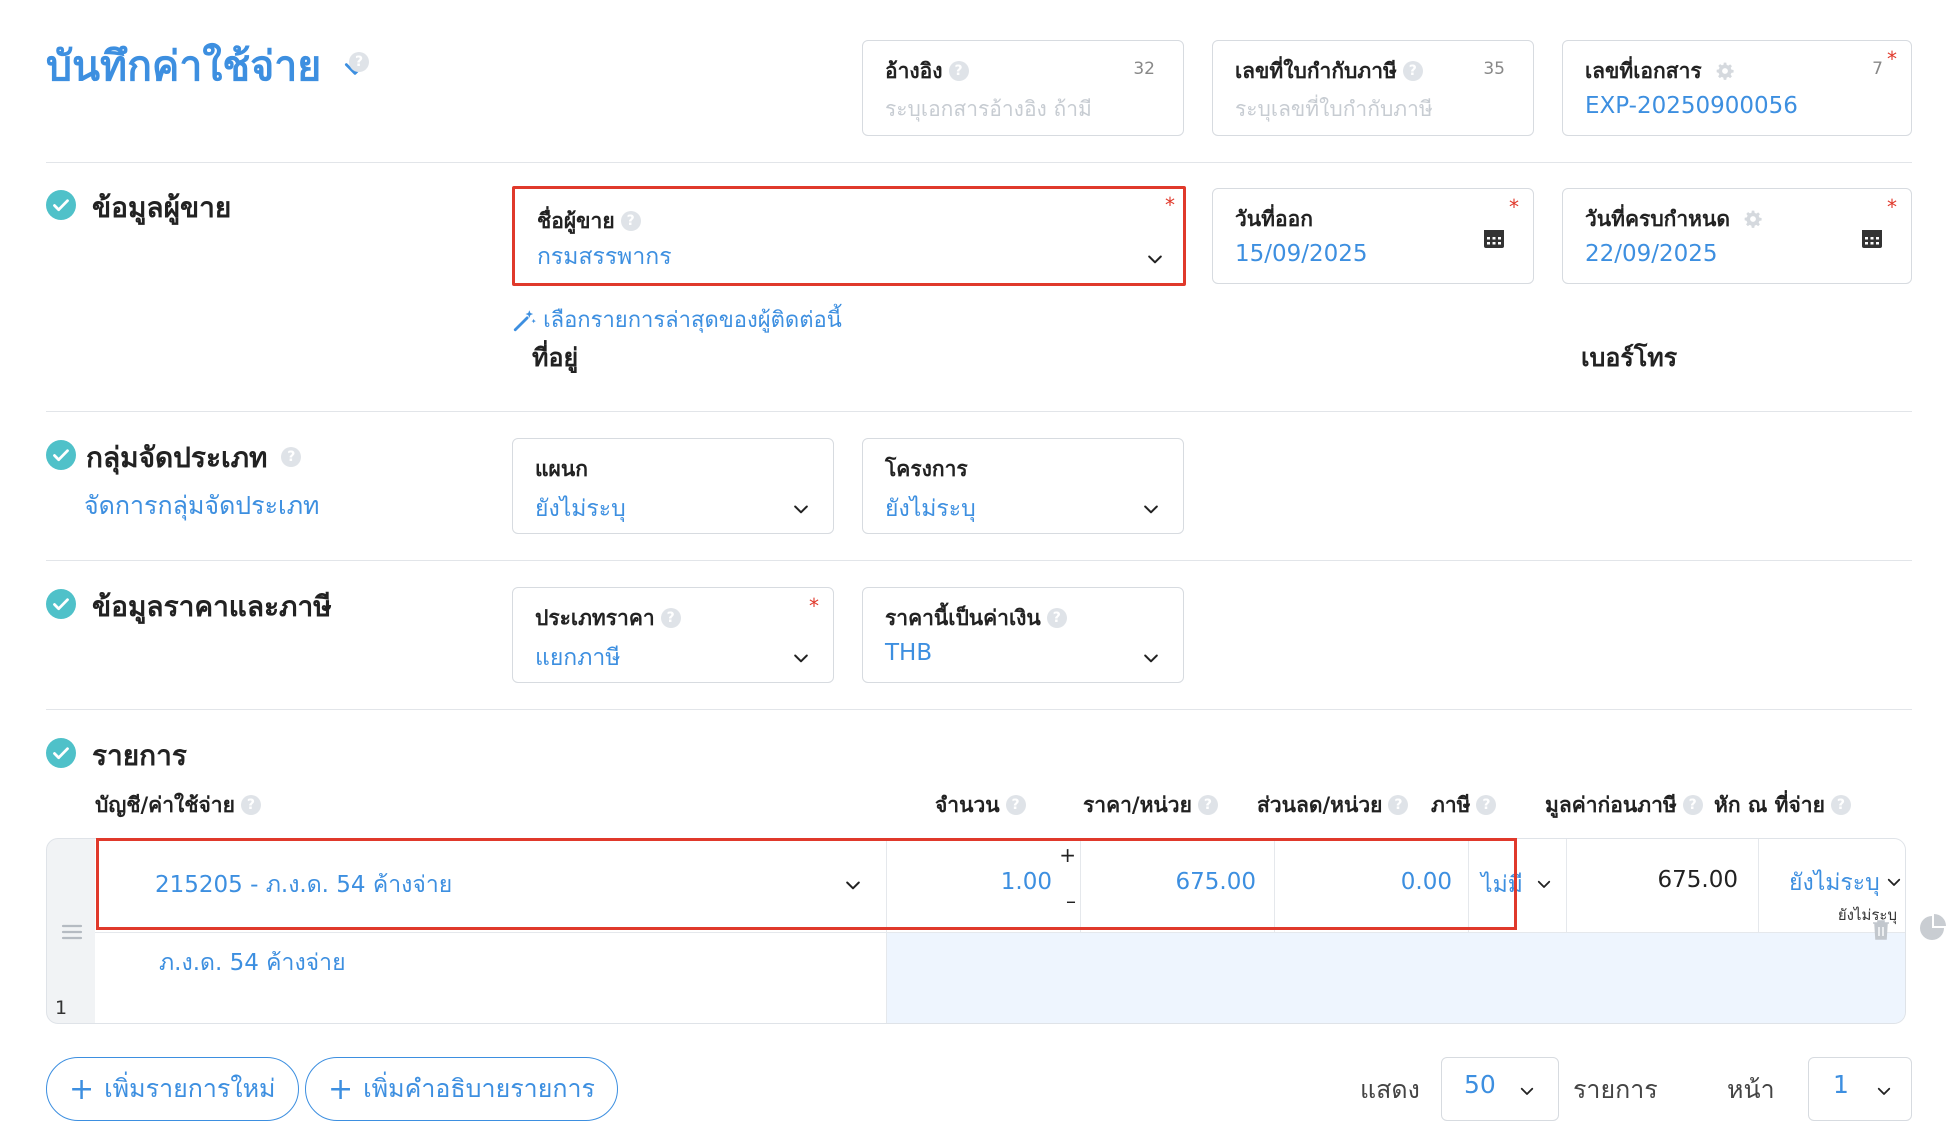  What do you see at coordinates (967, 805) in the screenshot?
I see `column-header-qty-text: จำนวน` at bounding box center [967, 805].